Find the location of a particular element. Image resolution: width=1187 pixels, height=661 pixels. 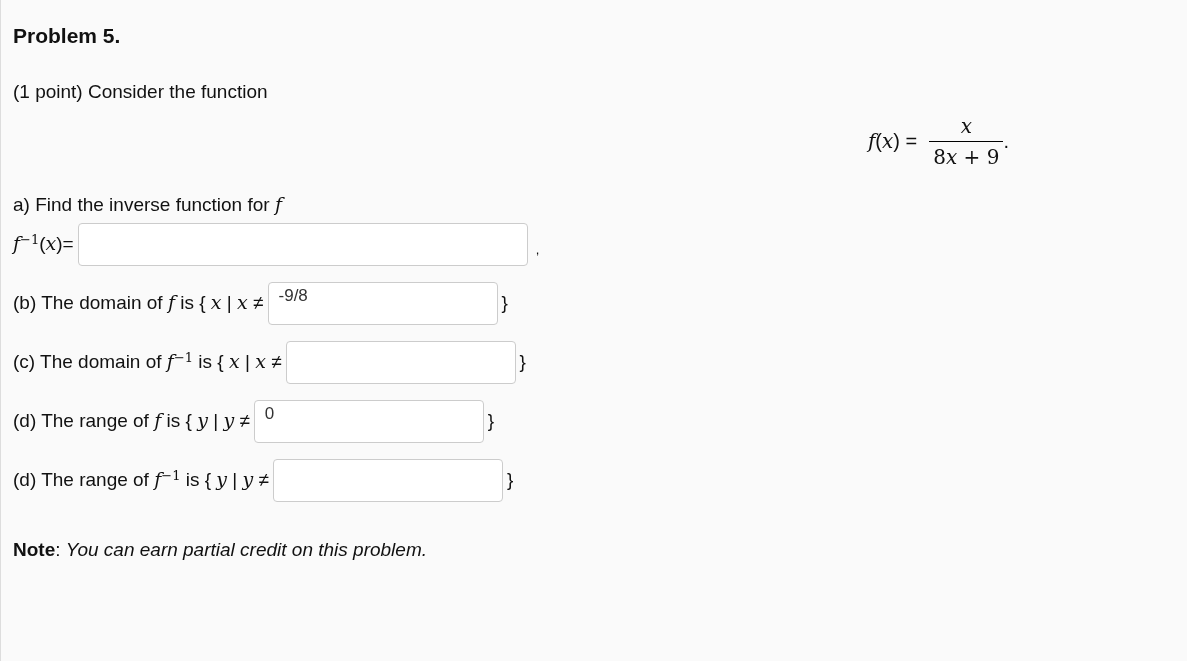

problem-intro: (1 point) Consider the function is located at coordinates (140, 91).